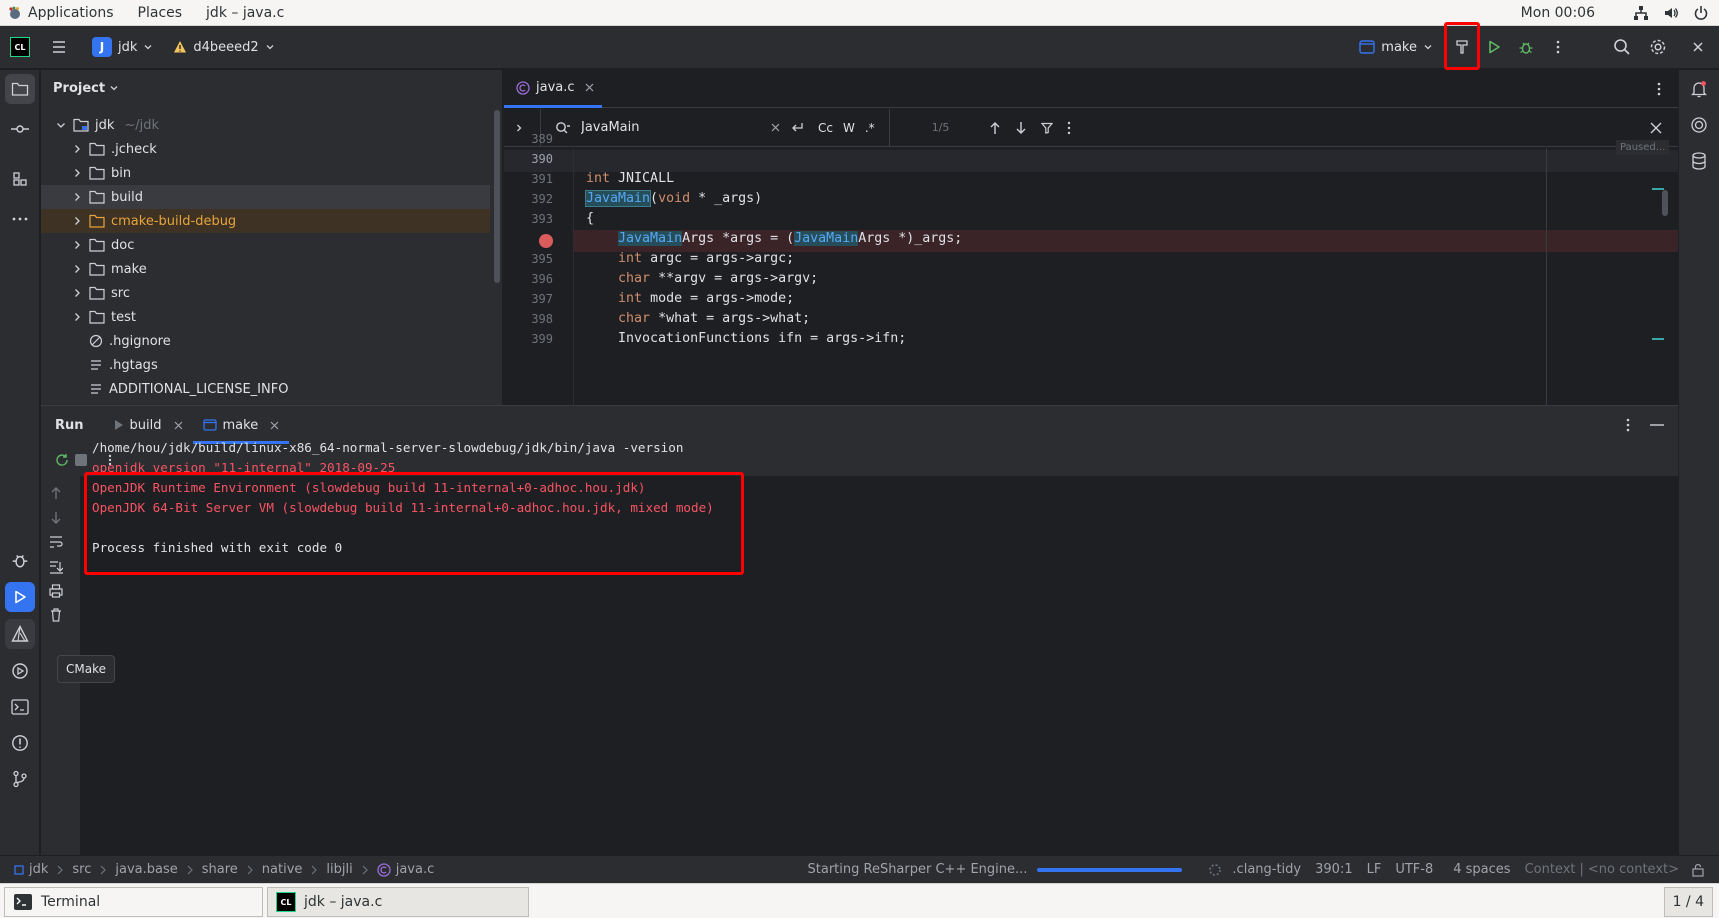 This screenshot has height=918, width=1719. Describe the element at coordinates (590, 219) in the screenshot. I see `code-line: {` at that location.